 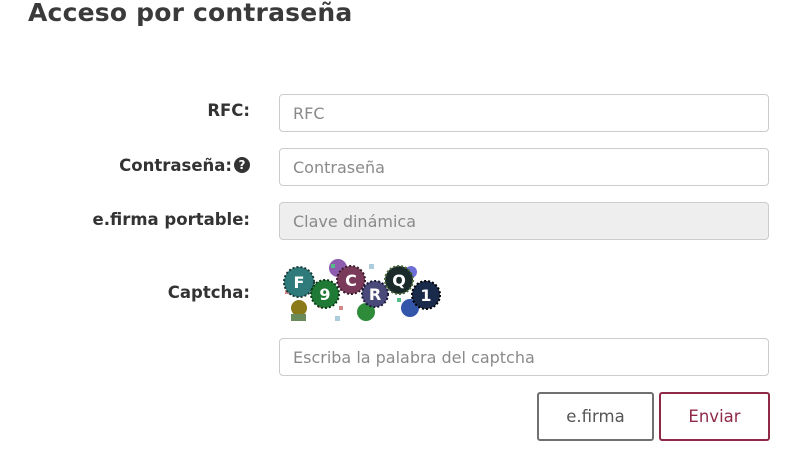 What do you see at coordinates (171, 219) in the screenshot?
I see `efirma-portable-label: e.firma portable:` at bounding box center [171, 219].